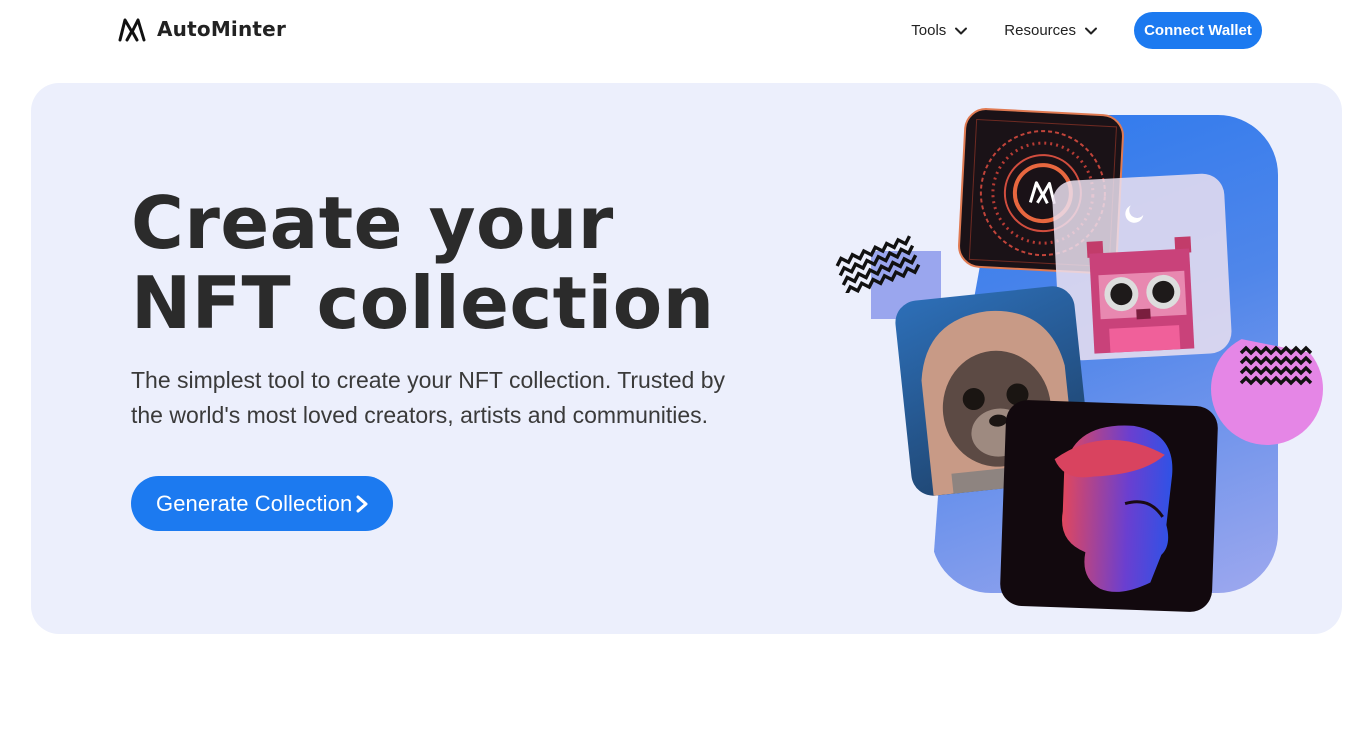 This screenshot has height=754, width=1366. I want to click on sculpted-head-artwork, so click(1113, 508).